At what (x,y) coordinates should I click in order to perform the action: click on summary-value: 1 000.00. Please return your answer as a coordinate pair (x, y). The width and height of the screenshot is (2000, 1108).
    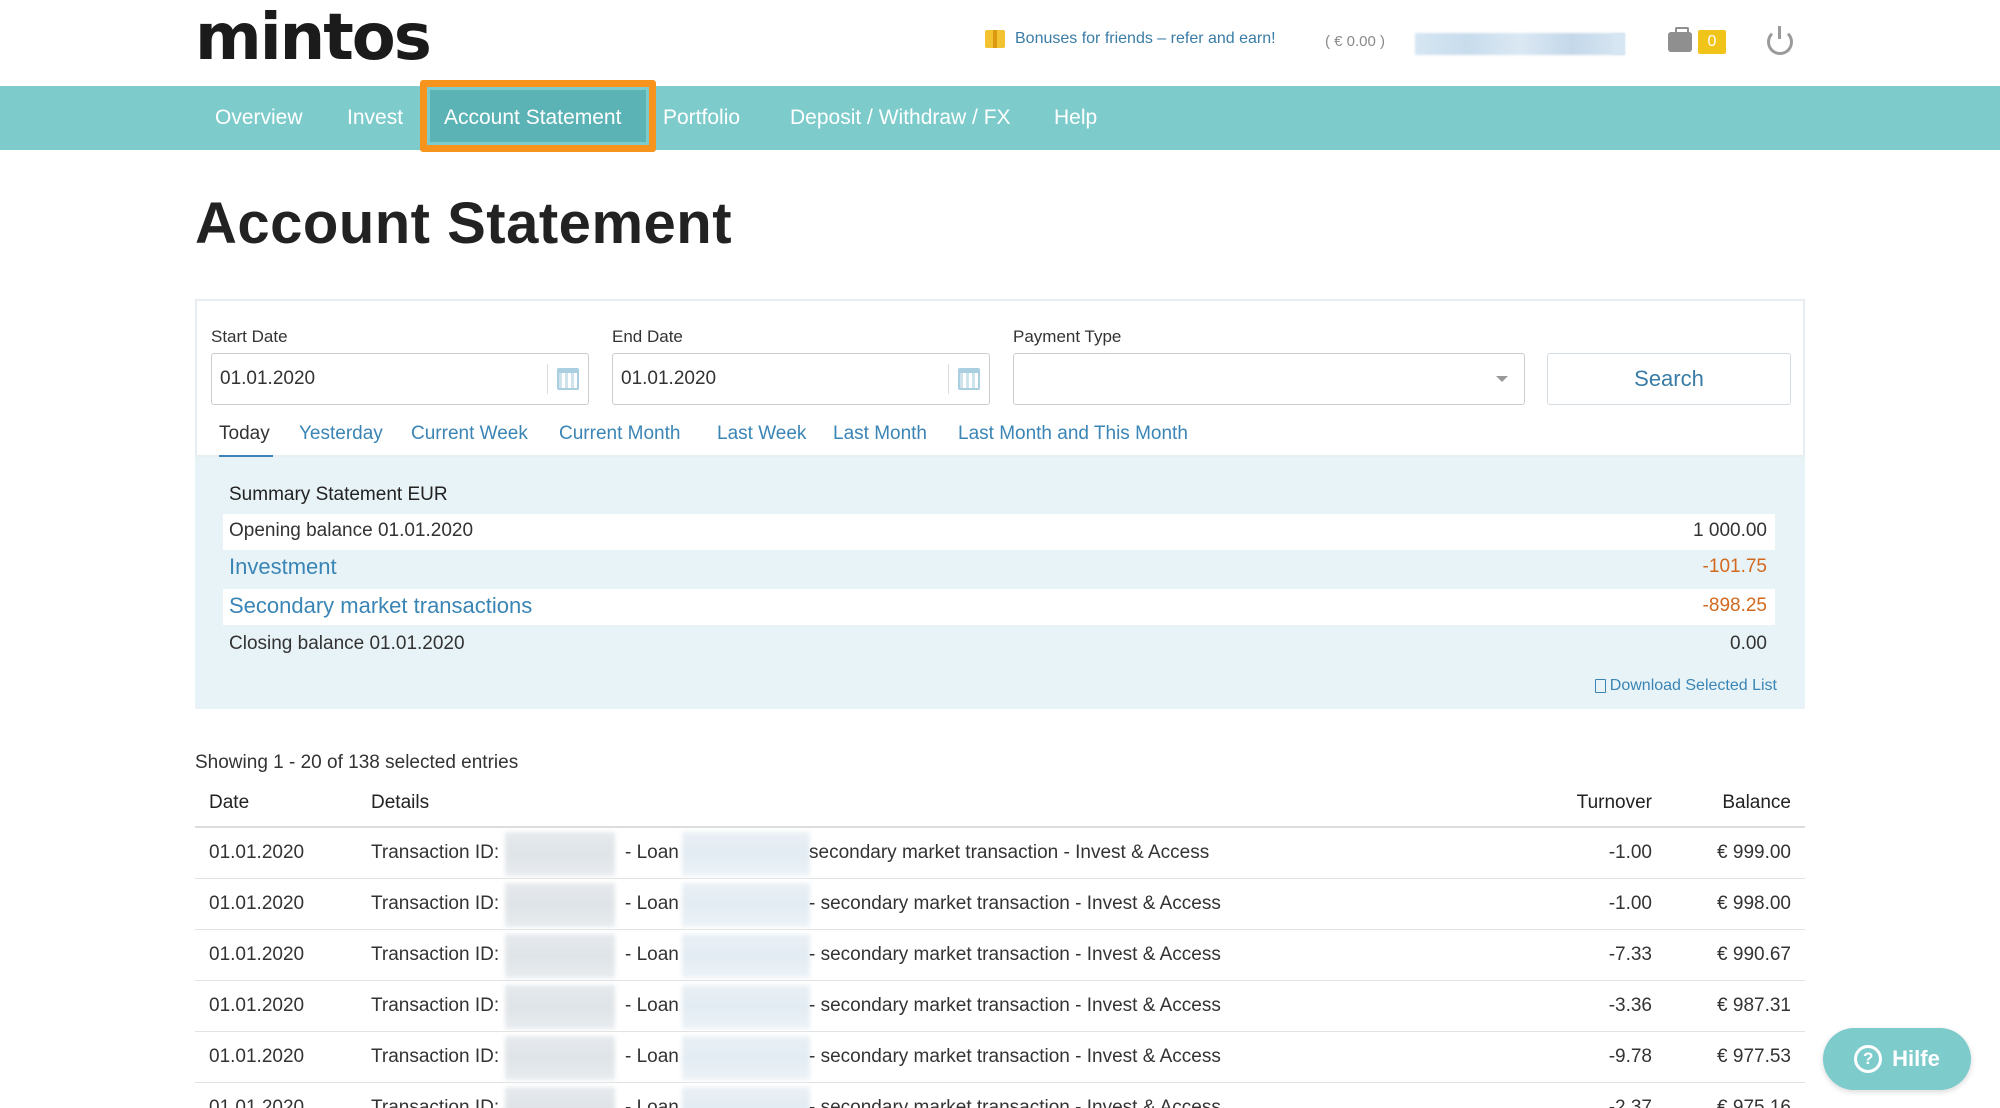
    Looking at the image, I should click on (1730, 530).